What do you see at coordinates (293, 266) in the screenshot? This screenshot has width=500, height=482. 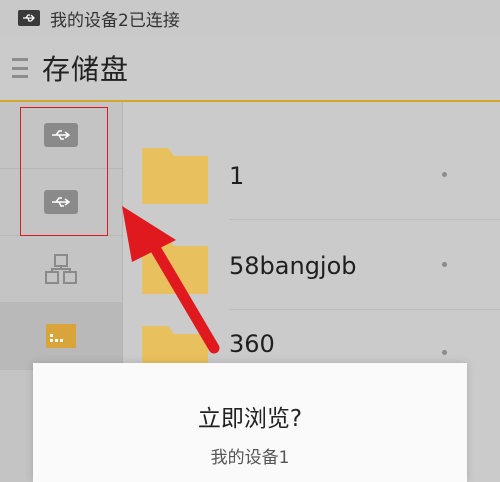 I see `file-name: 58bangjob` at bounding box center [293, 266].